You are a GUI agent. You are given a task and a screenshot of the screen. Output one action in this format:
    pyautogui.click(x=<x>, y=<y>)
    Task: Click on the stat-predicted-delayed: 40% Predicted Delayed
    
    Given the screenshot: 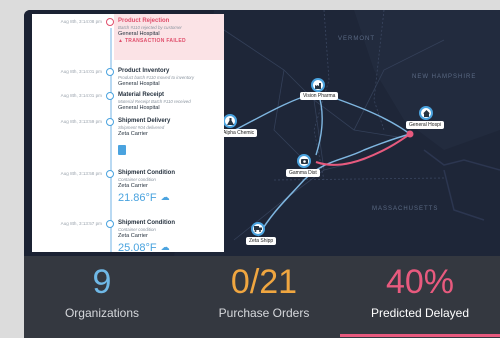 What is the action you would take?
    pyautogui.click(x=420, y=288)
    